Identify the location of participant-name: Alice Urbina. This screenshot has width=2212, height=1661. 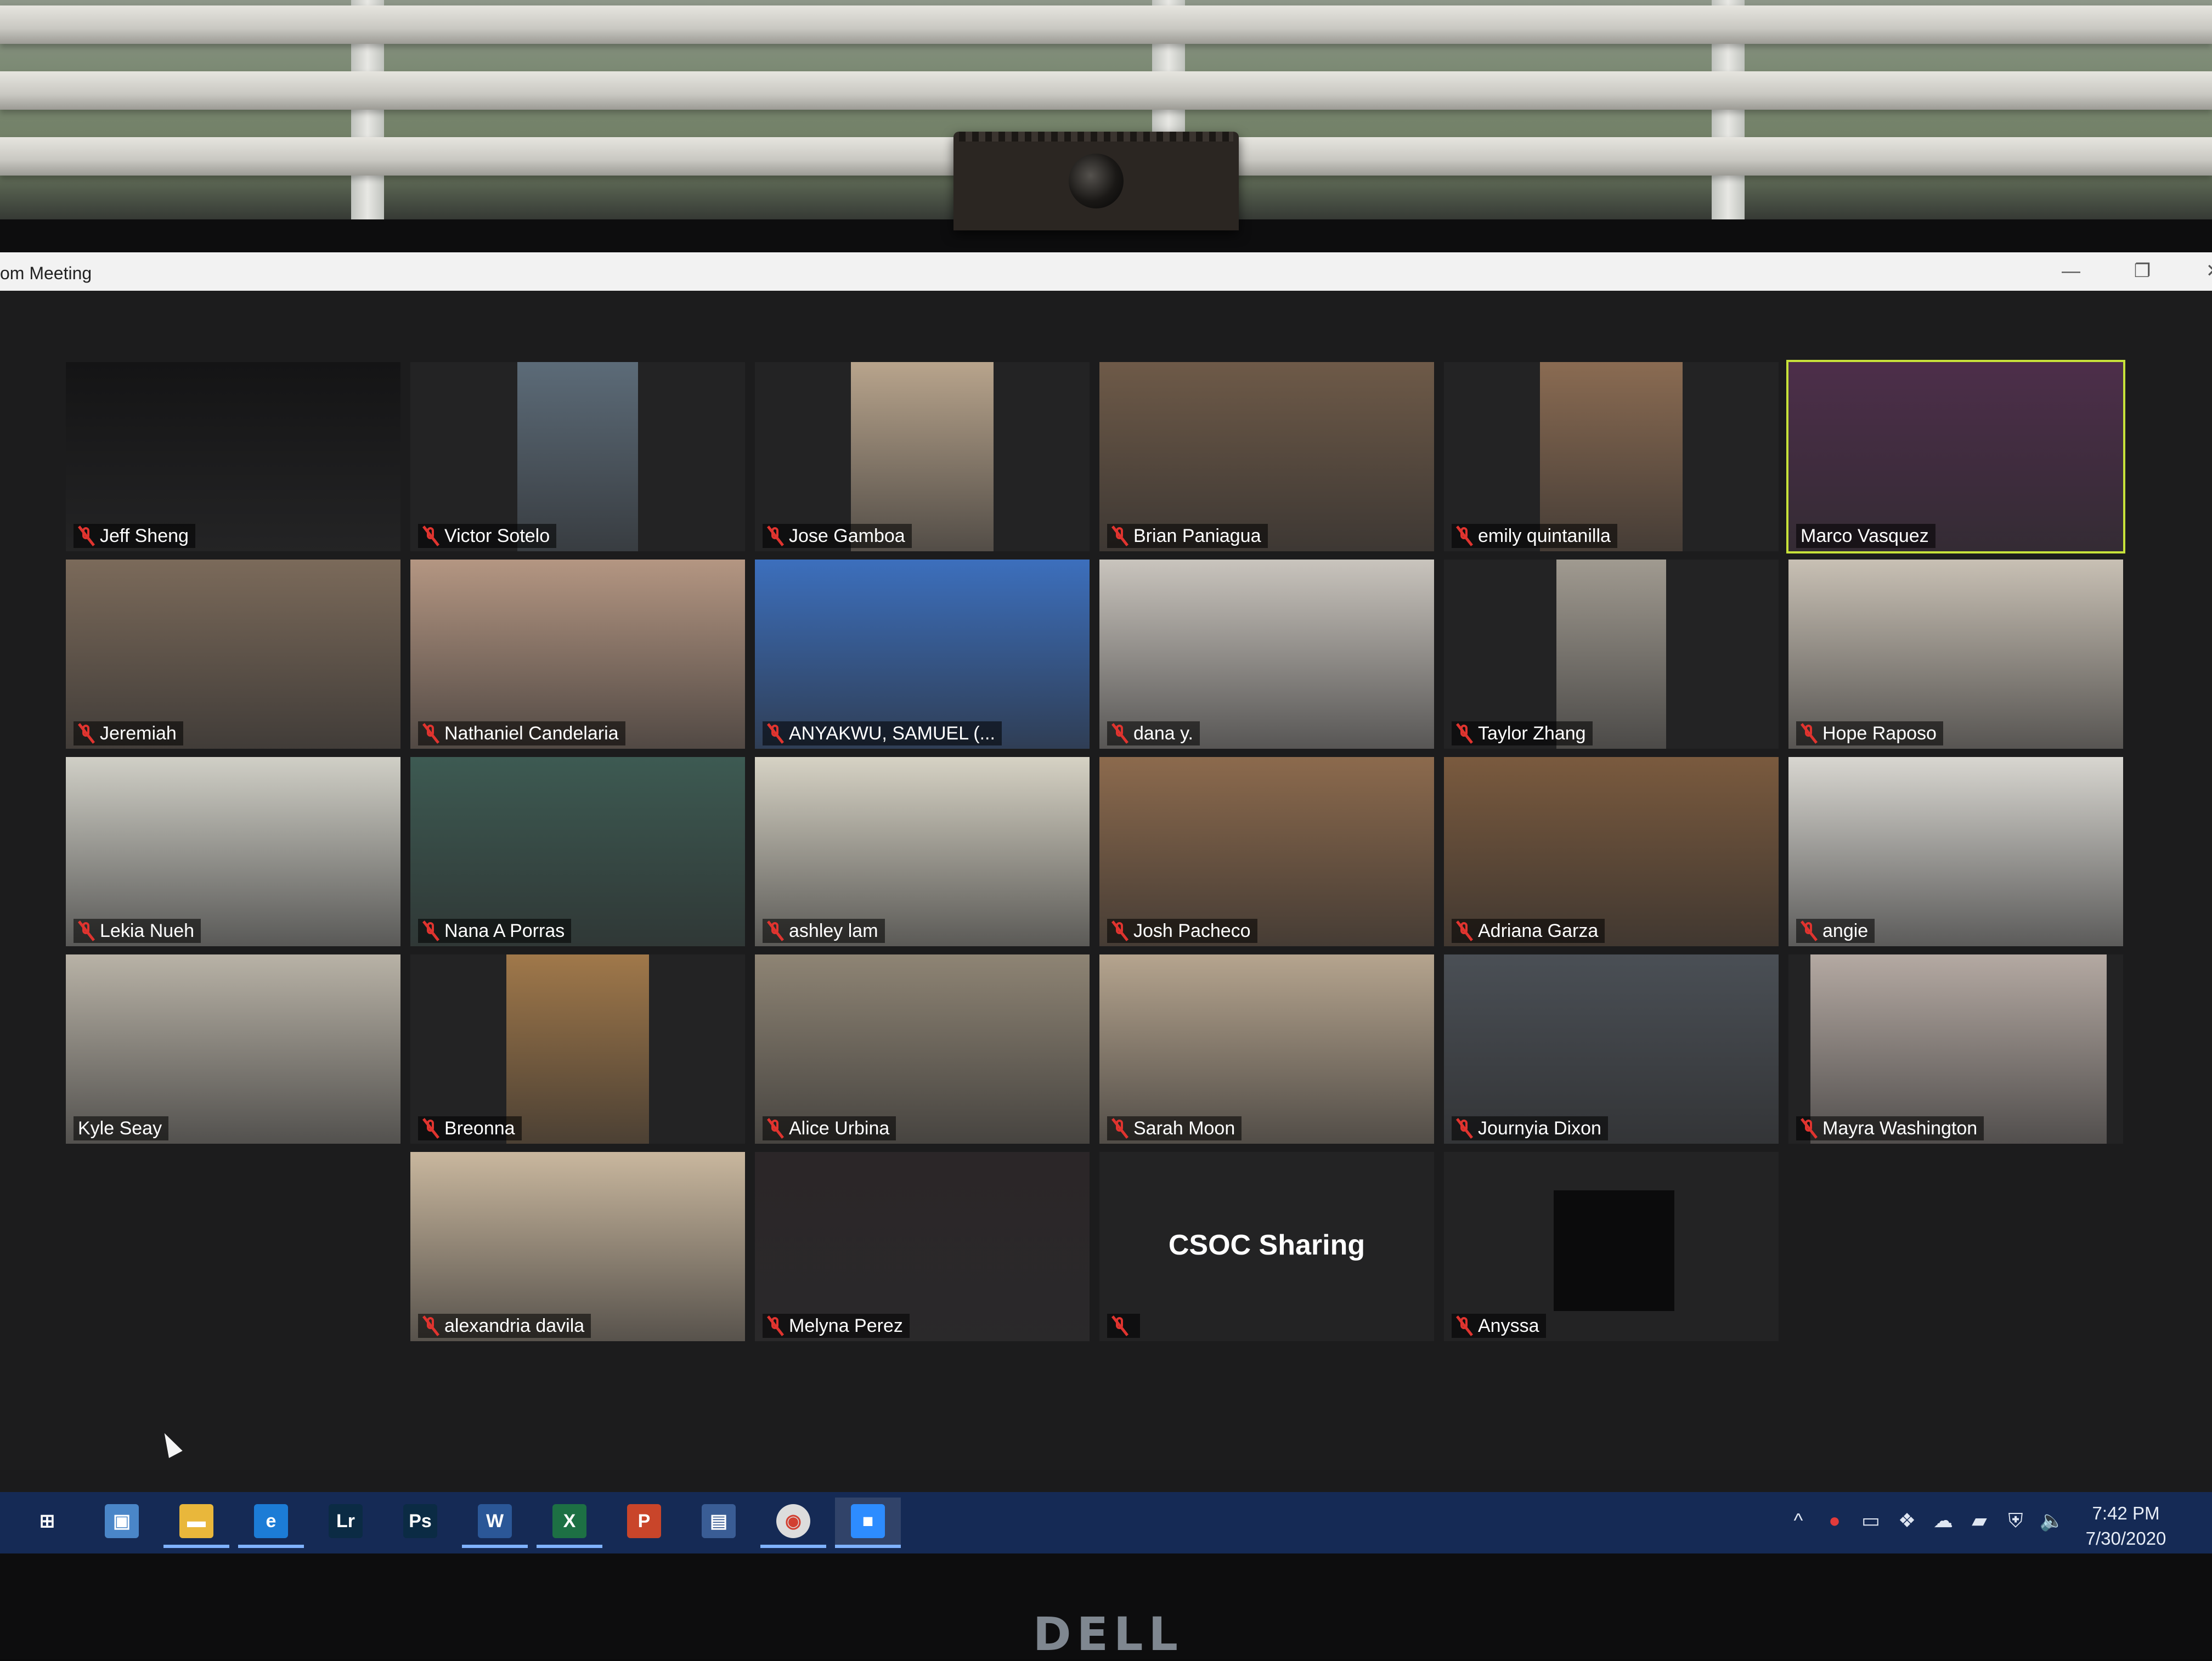
(840, 1128).